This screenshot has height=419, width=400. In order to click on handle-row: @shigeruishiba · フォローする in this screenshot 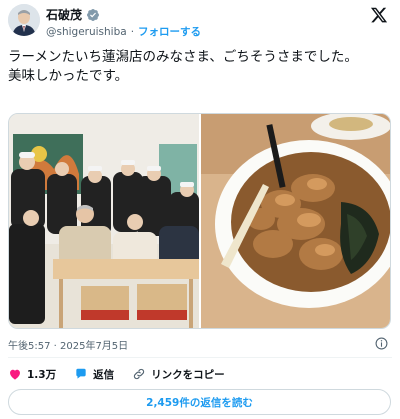, I will do `click(123, 31)`.